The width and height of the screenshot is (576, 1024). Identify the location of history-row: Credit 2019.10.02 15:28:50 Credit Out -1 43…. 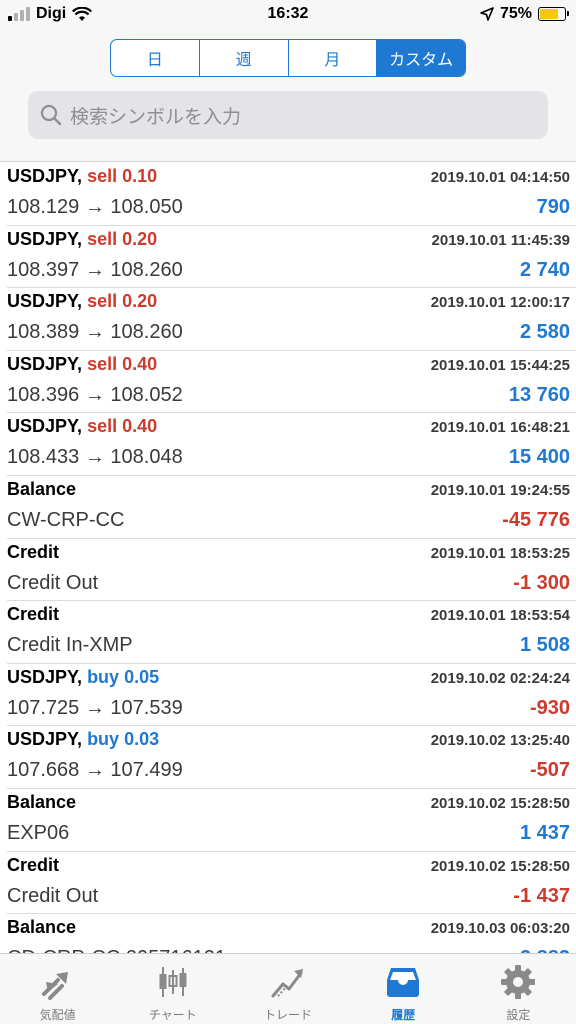
(291, 883).